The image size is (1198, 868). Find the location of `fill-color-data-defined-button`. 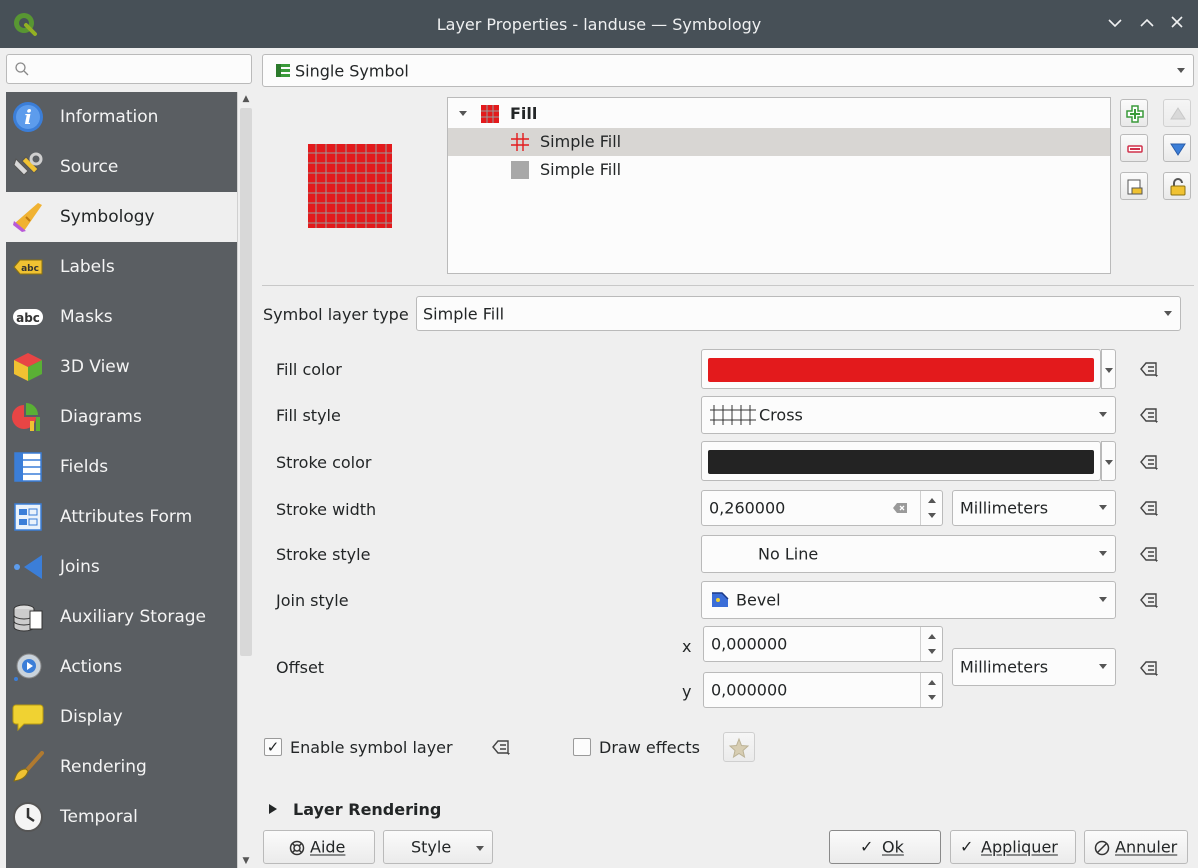

fill-color-data-defined-button is located at coordinates (1150, 369).